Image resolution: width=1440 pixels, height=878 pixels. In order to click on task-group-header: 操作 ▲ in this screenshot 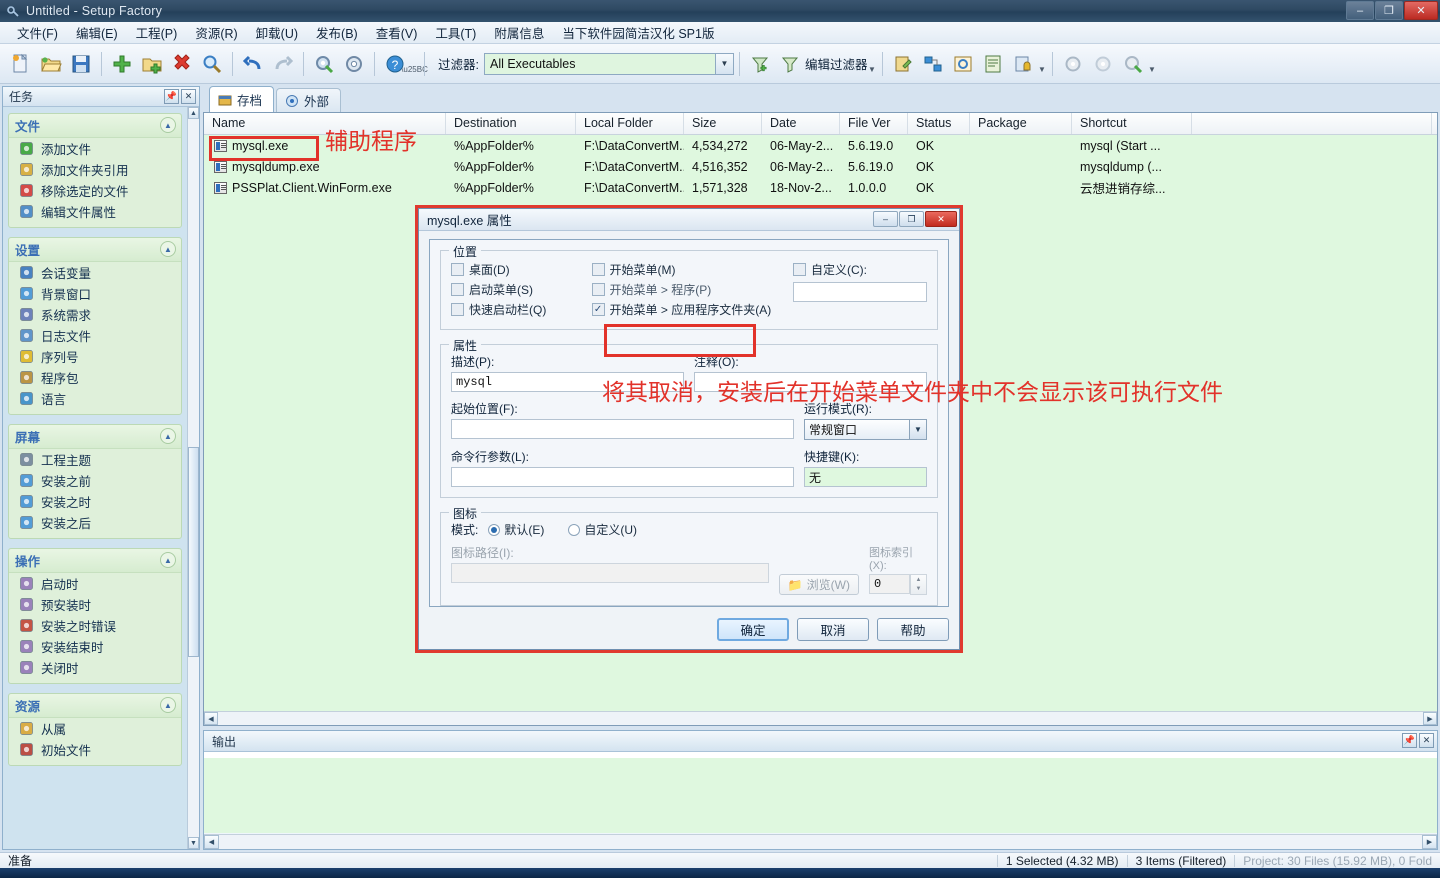, I will do `click(95, 561)`.